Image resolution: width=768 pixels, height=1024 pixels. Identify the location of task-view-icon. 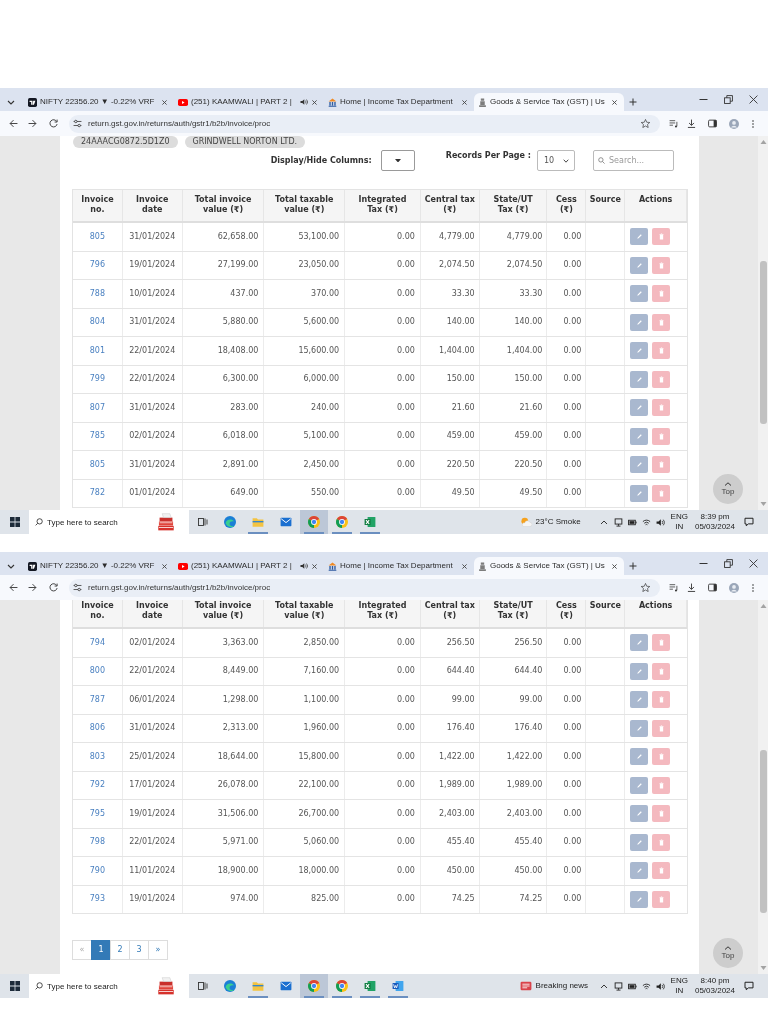
(202, 986).